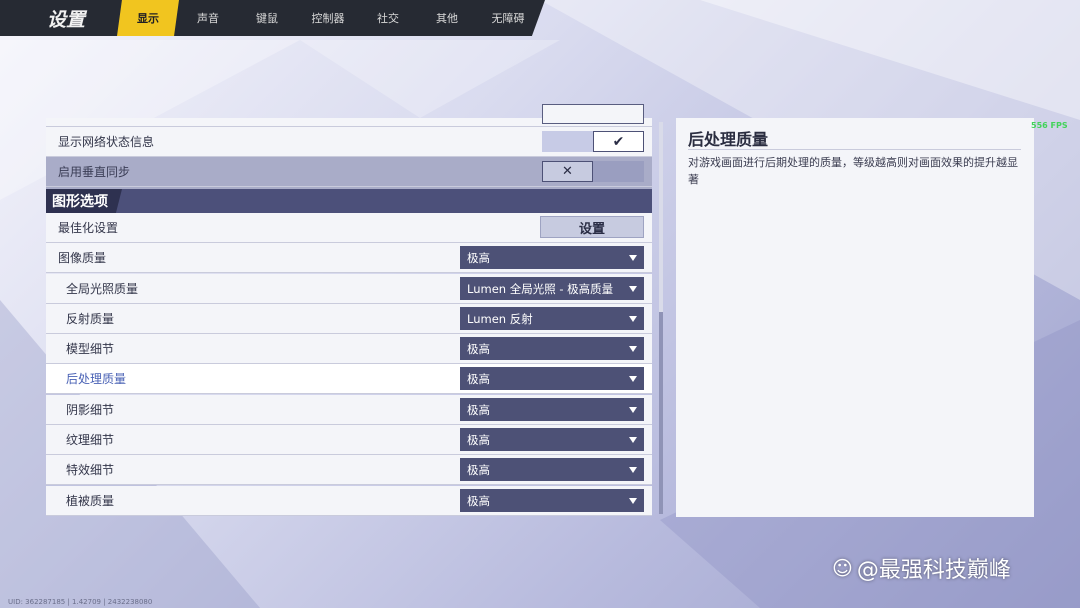 This screenshot has height=608, width=1080. I want to click on vsync-toggle: ✕, so click(593, 171).